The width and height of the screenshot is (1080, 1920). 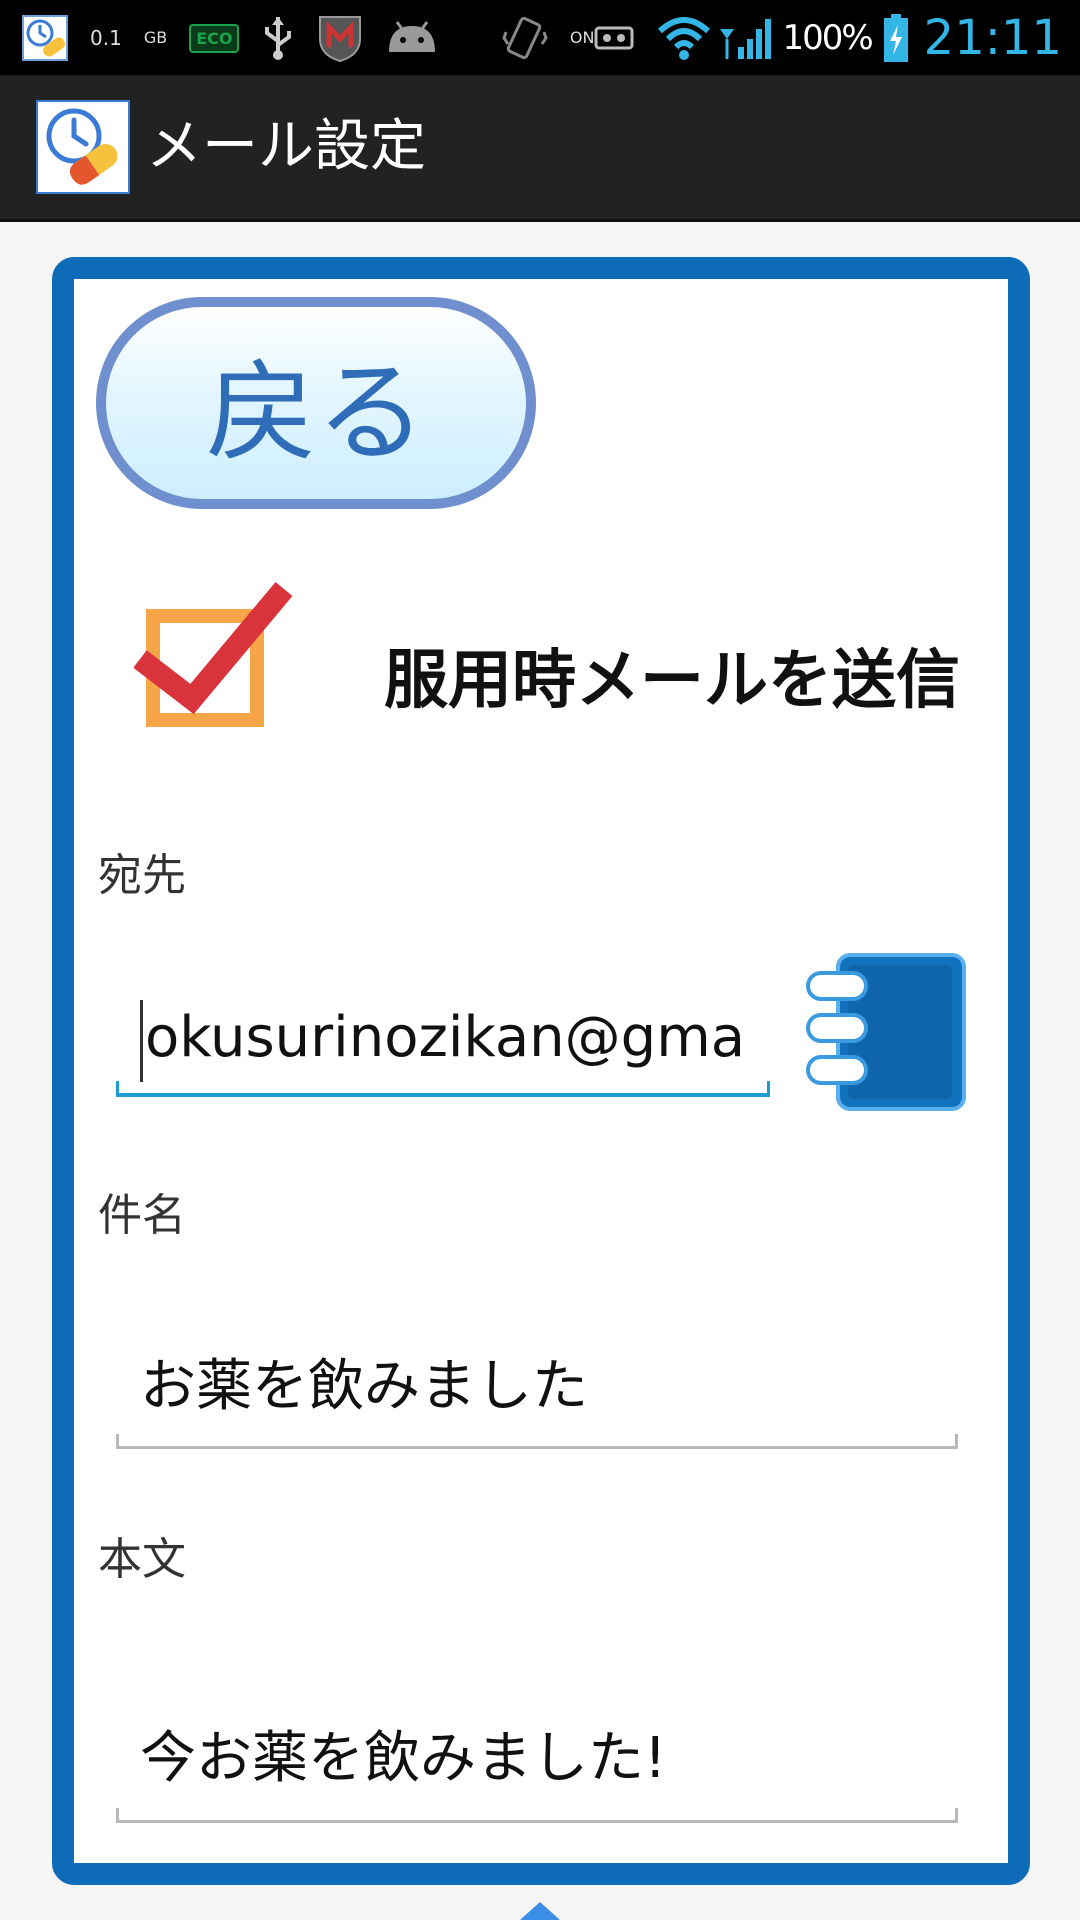 I want to click on memory-indicator: 0.1 GB, so click(x=128, y=38).